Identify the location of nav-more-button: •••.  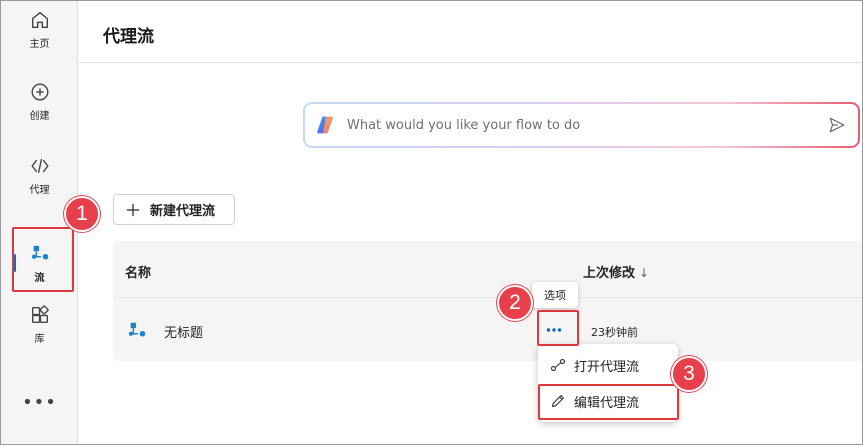
(39, 405).